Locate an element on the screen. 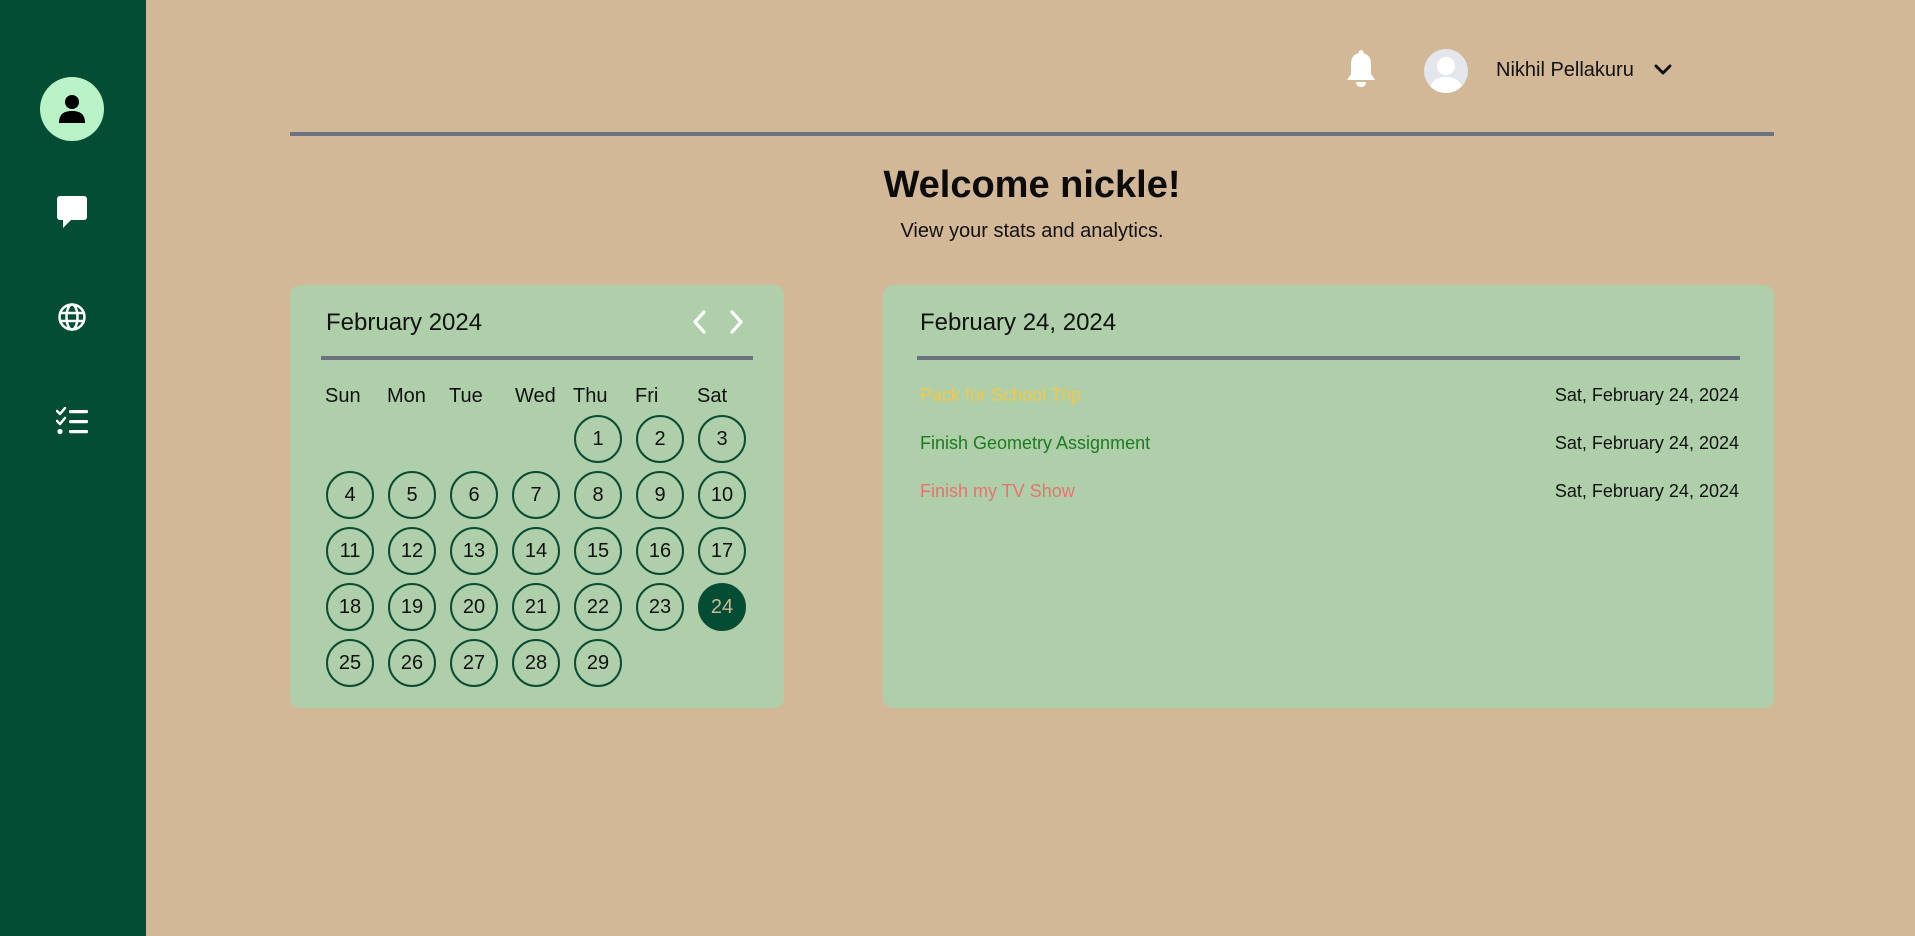  header-divider is located at coordinates (1032, 134).